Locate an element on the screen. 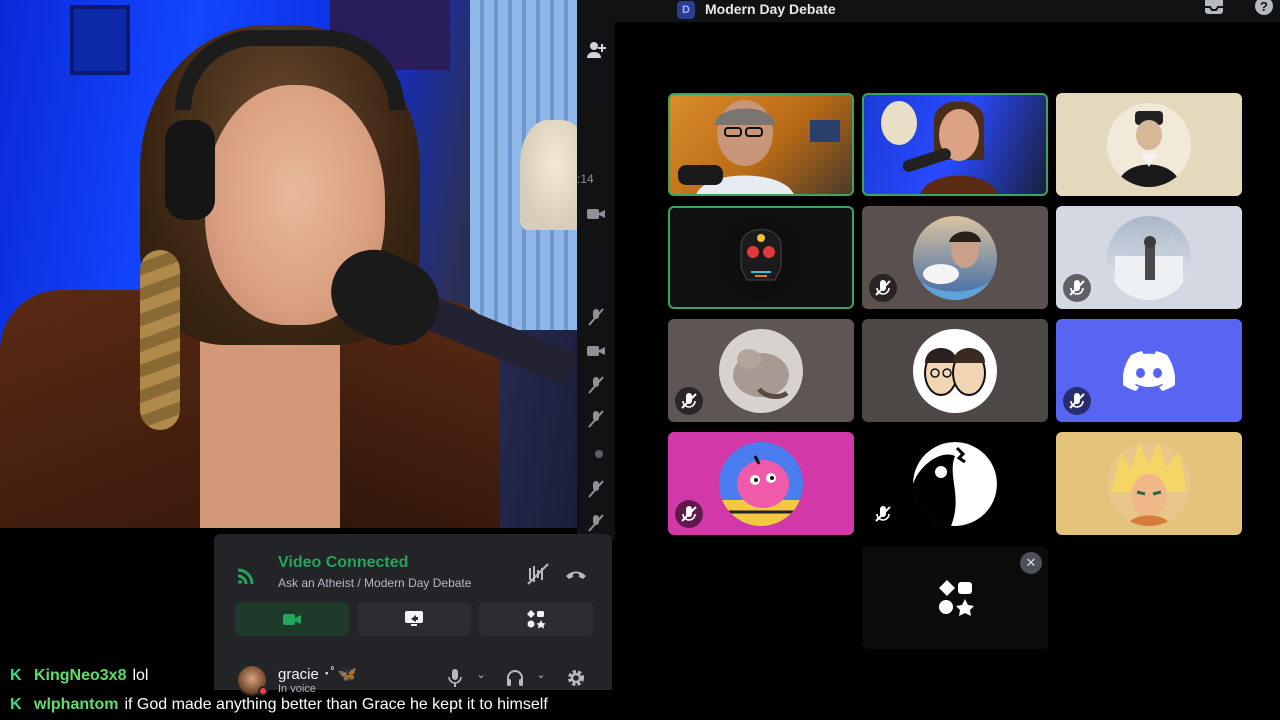 The height and width of the screenshot is (720, 1280). camera-button is located at coordinates (292, 619).